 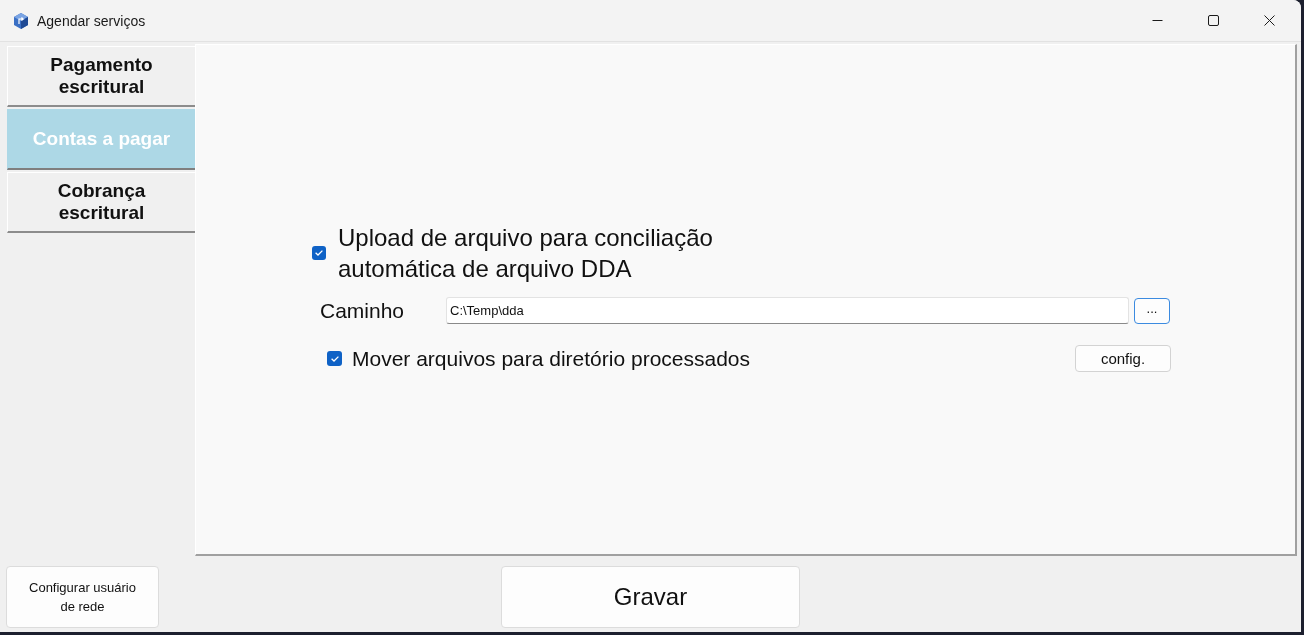 What do you see at coordinates (1269, 20) in the screenshot?
I see `close-icon` at bounding box center [1269, 20].